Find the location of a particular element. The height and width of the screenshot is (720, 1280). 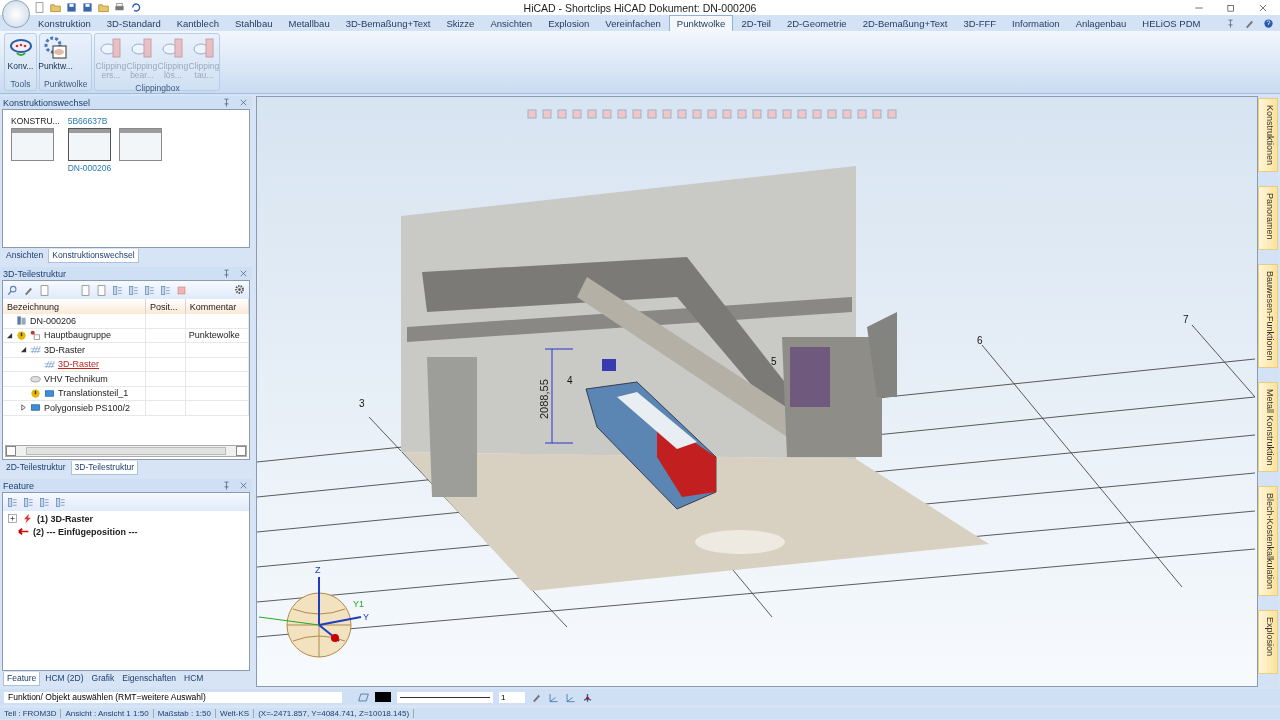

settings-icon is located at coordinates (239, 289).